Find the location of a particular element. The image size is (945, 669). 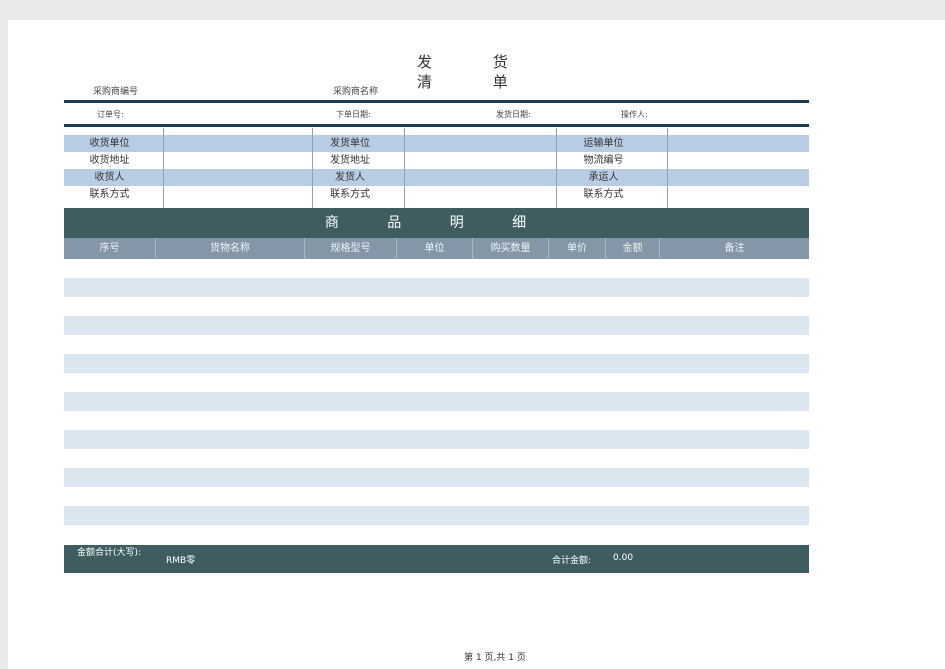

party-row-2: 收货地址 发货地址 物流编号 is located at coordinates (436, 160).